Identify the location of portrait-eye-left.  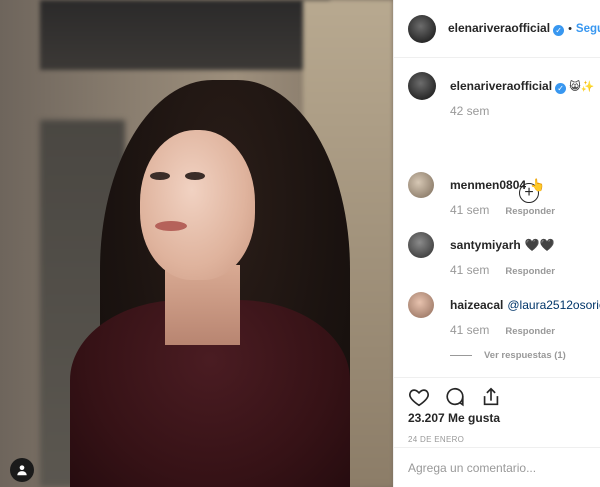
(160, 176).